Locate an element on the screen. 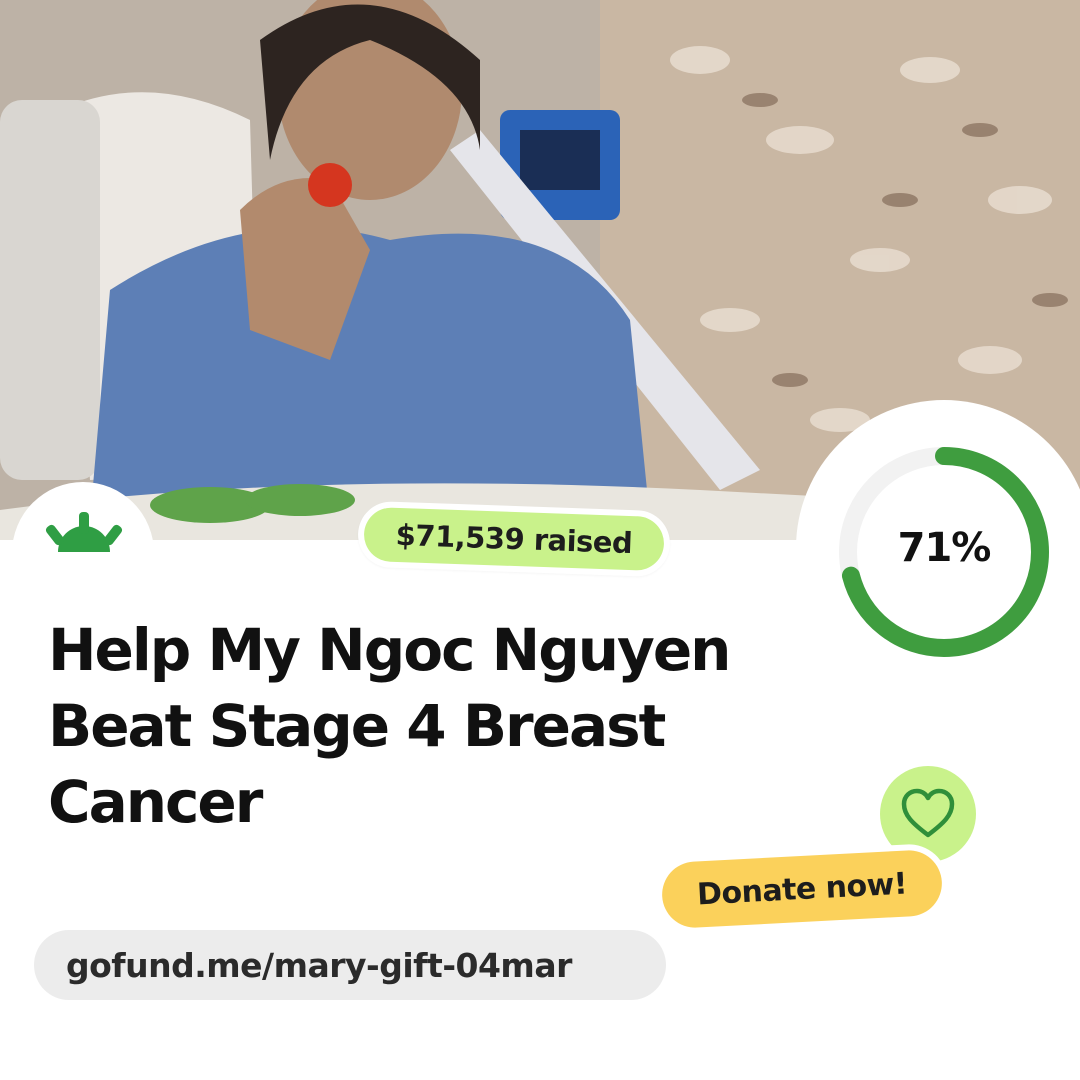  progress-percent: 71% is located at coordinates (944, 548).